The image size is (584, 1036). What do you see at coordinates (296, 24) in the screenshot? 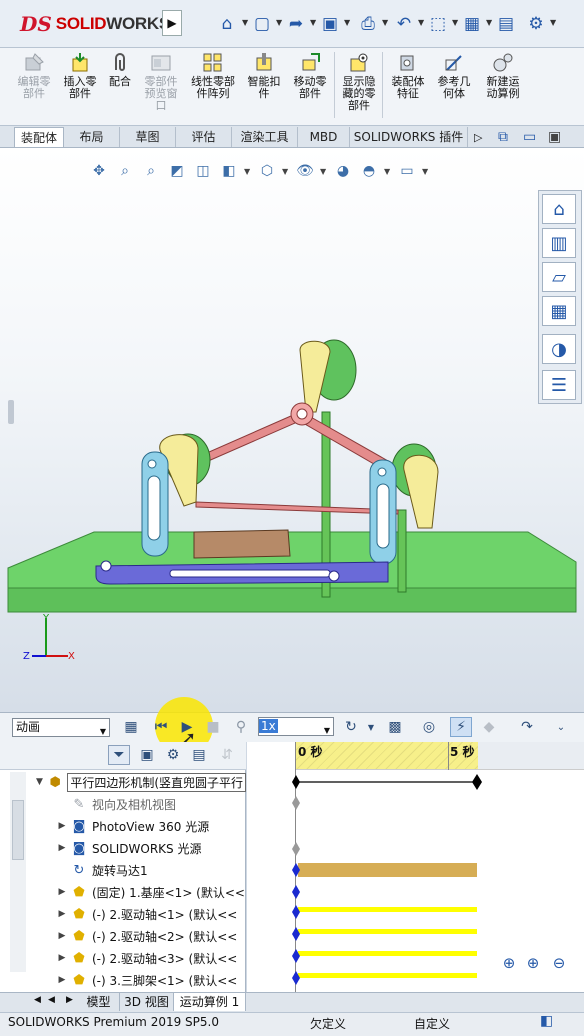
I see `open-icon: ➦` at bounding box center [296, 24].